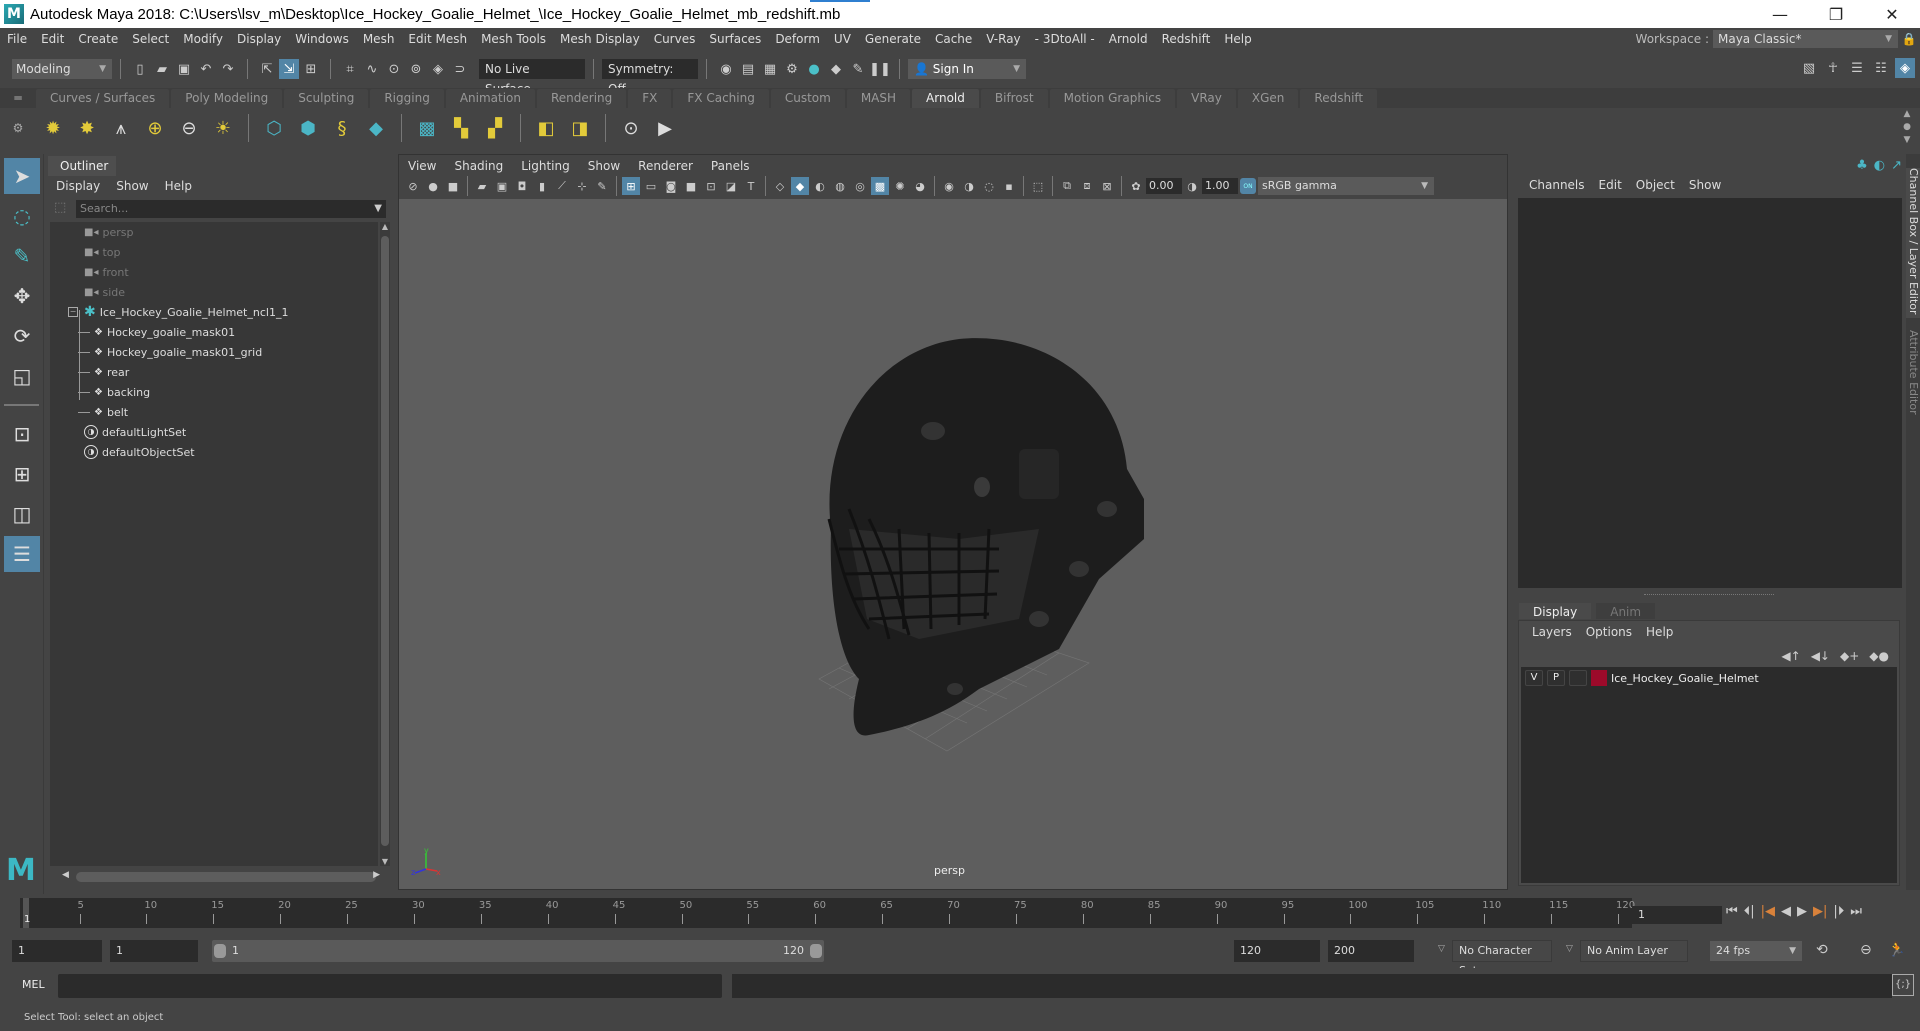  I want to click on xray-active-icon: ⧈, so click(1087, 186).